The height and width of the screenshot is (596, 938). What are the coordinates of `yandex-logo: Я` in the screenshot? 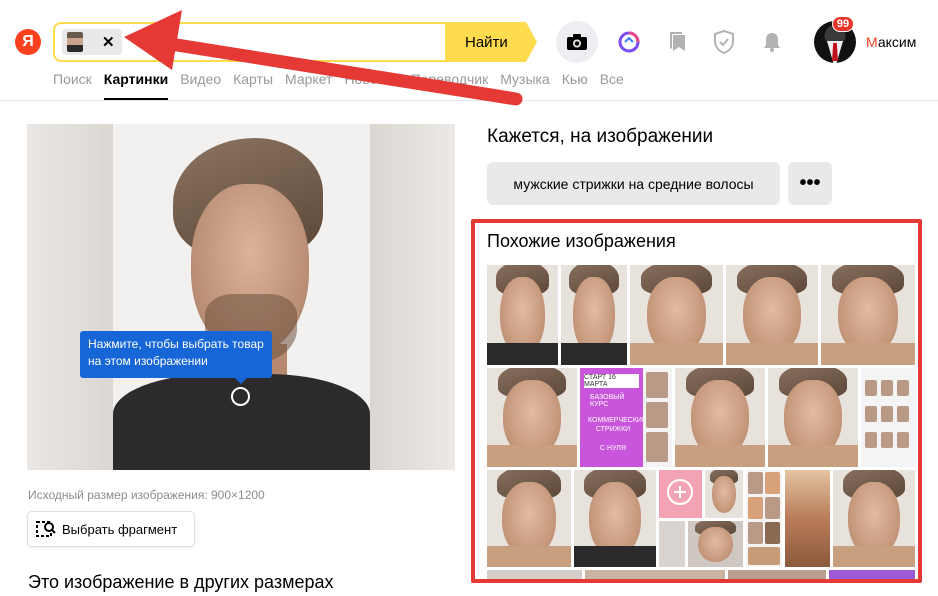 It's located at (28, 42).